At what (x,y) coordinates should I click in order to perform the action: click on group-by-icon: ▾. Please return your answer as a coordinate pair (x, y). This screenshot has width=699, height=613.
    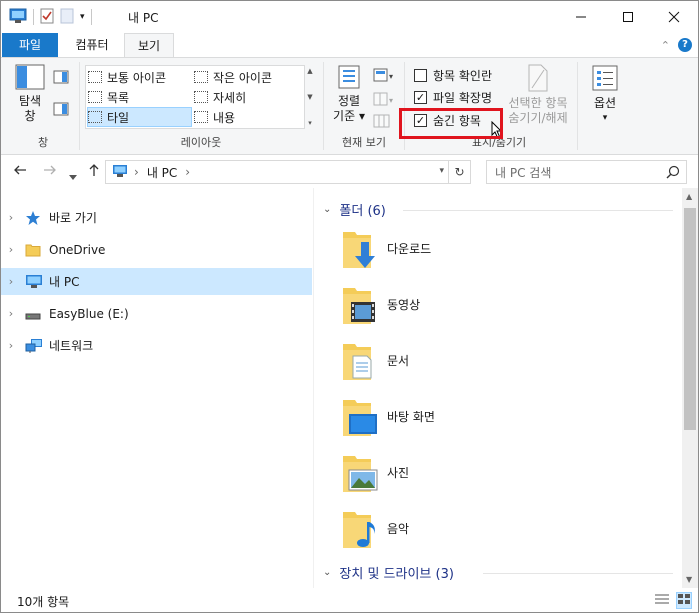
    Looking at the image, I should click on (384, 76).